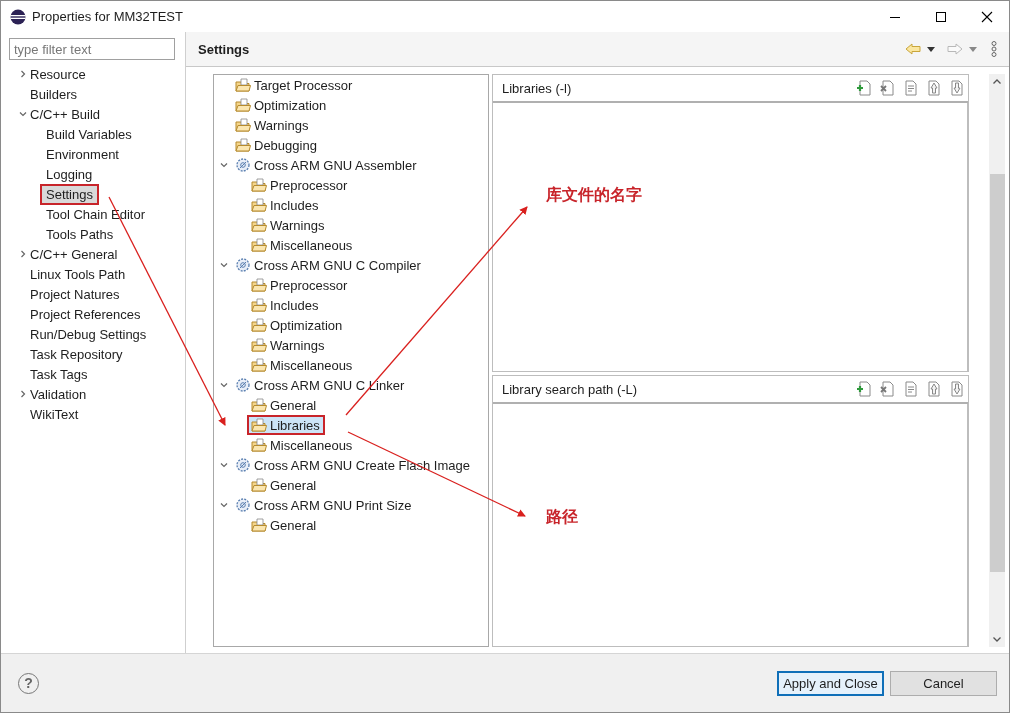 This screenshot has width=1010, height=713. What do you see at coordinates (60, 74) in the screenshot?
I see `sidebar-item: Resource` at bounding box center [60, 74].